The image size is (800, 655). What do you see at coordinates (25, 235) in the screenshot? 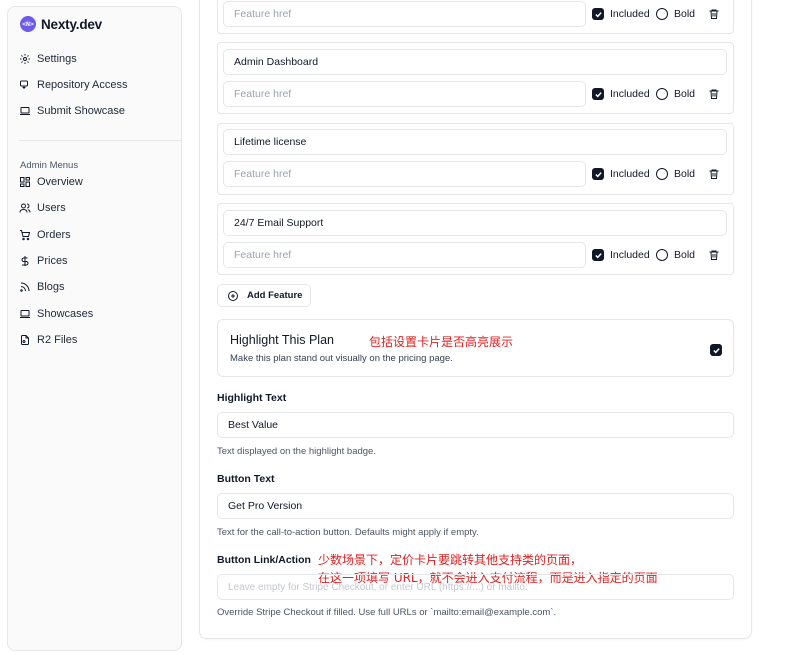
I see `cart-icon` at bounding box center [25, 235].